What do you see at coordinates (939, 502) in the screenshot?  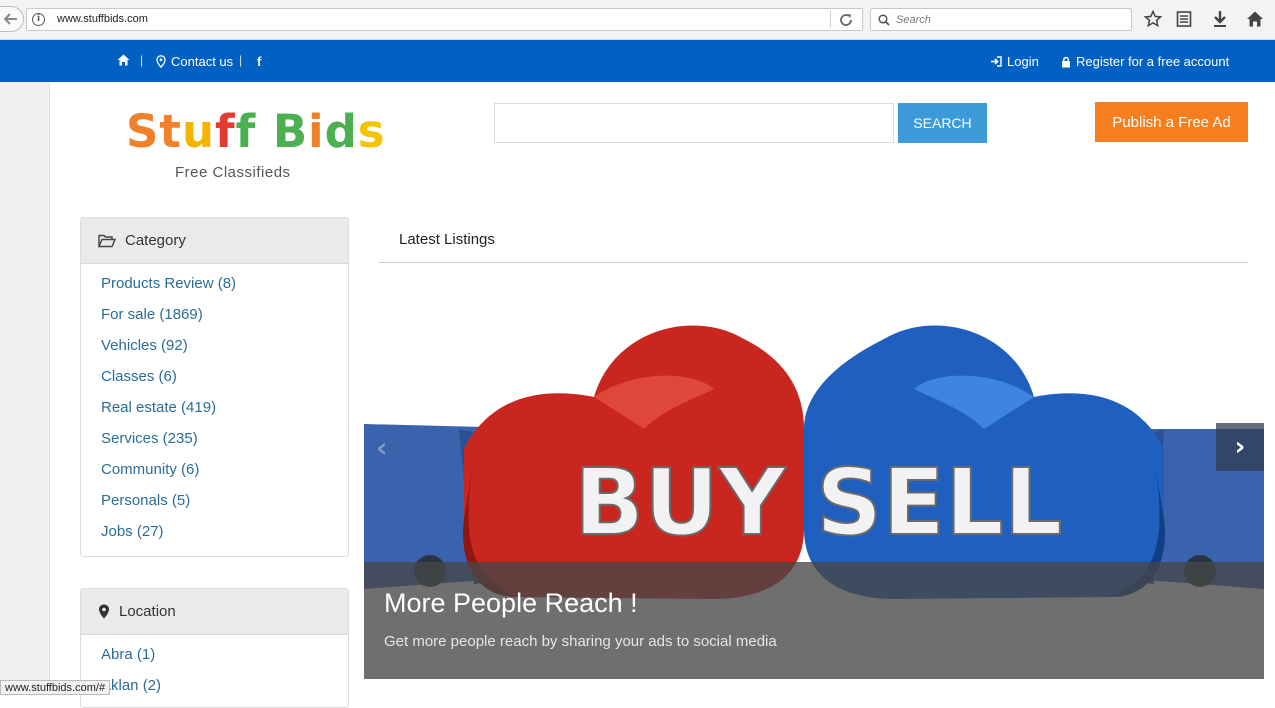 I see `slide-sell-word: SELL` at bounding box center [939, 502].